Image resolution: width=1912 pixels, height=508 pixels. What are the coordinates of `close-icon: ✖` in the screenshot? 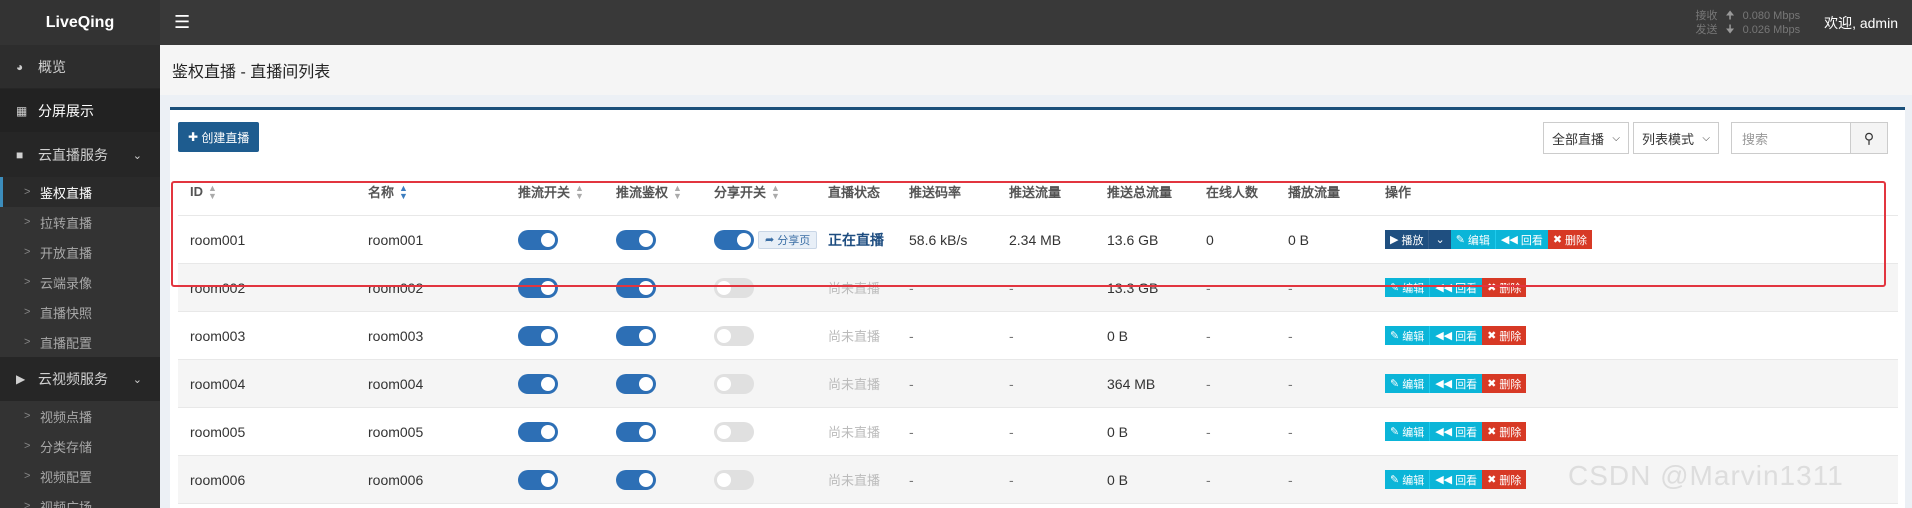 It's located at (1492, 432).